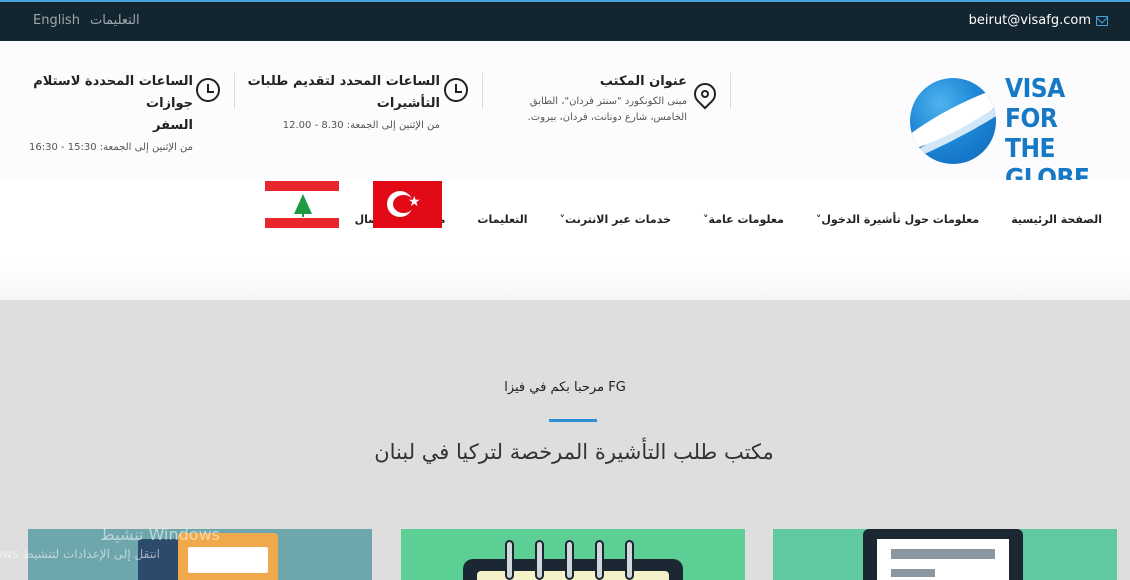 The height and width of the screenshot is (580, 1130). What do you see at coordinates (643, 81) in the screenshot?
I see `office-address-title: عنوان المكتب` at bounding box center [643, 81].